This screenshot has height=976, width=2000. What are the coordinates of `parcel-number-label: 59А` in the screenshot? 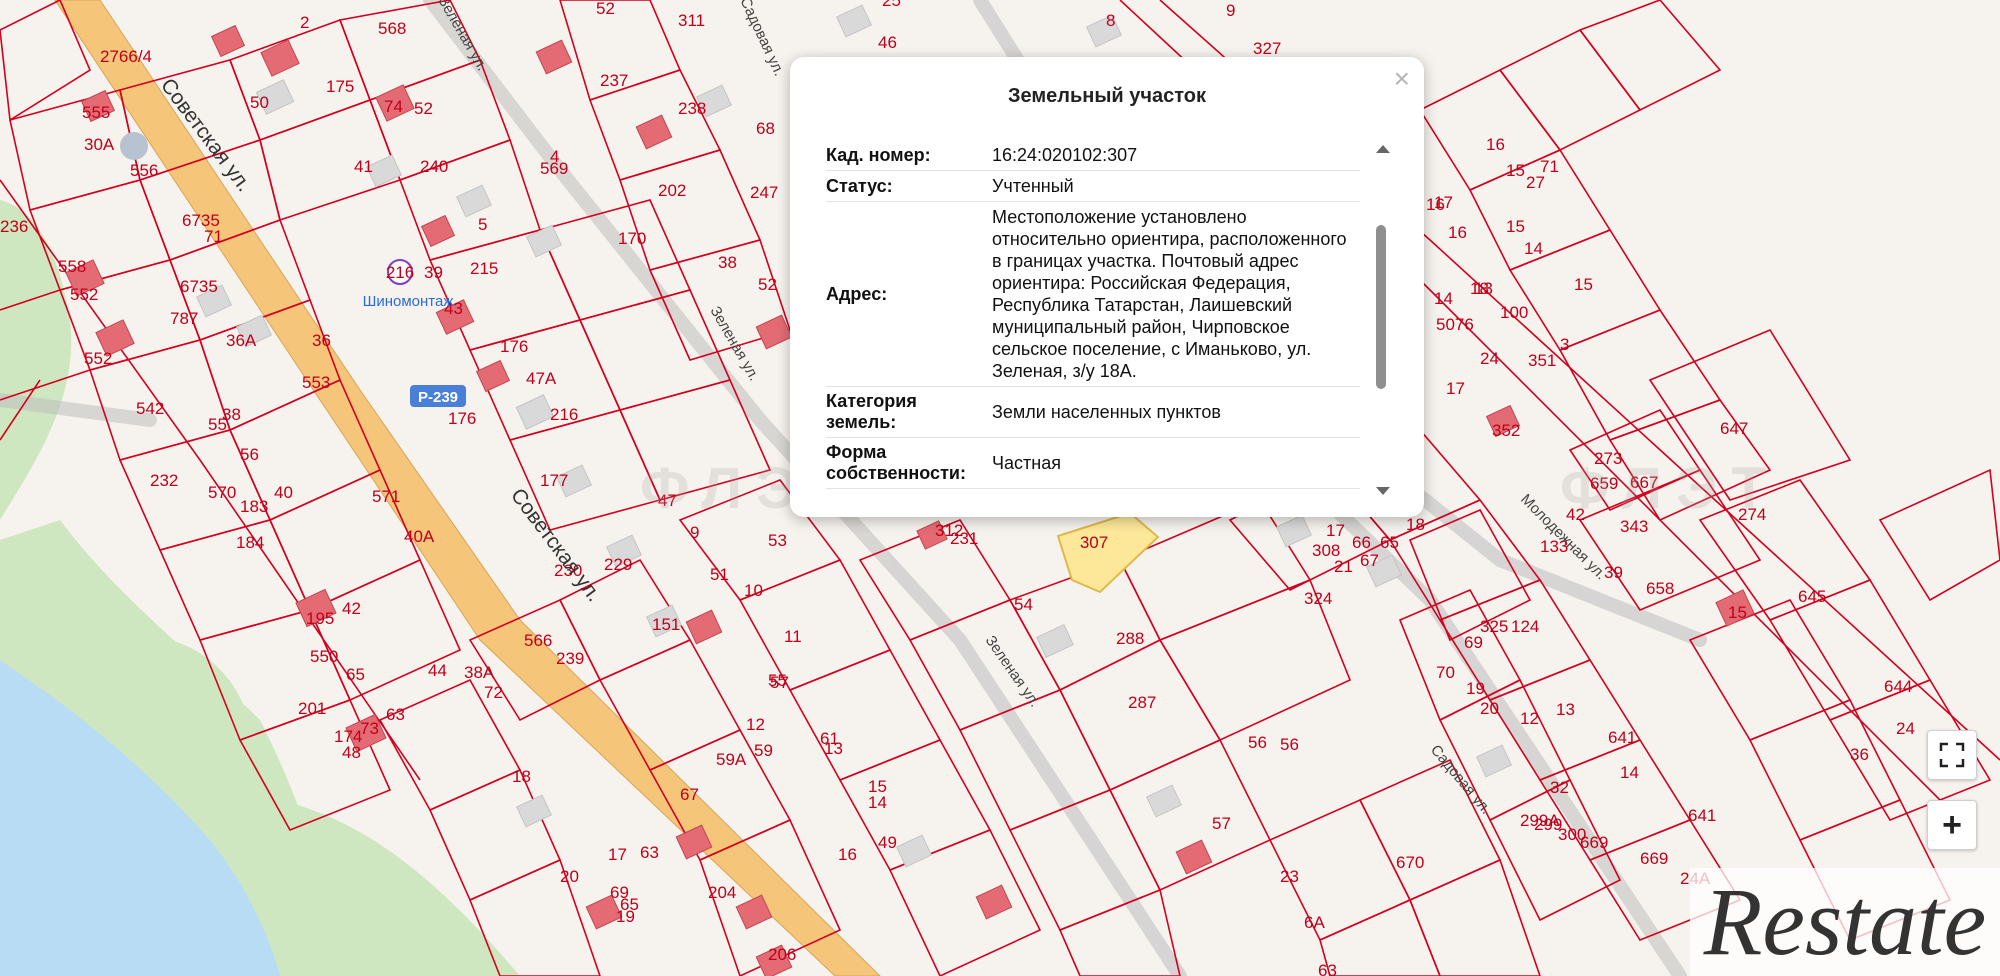 It's located at (731, 759).